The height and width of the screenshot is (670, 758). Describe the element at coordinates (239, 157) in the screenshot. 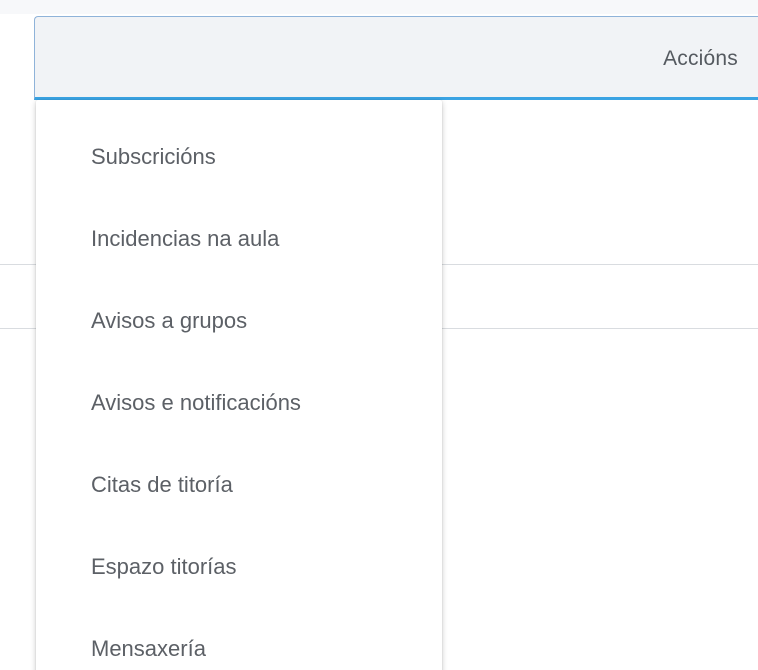

I see `menu-item-subscricions: Subscricións` at that location.